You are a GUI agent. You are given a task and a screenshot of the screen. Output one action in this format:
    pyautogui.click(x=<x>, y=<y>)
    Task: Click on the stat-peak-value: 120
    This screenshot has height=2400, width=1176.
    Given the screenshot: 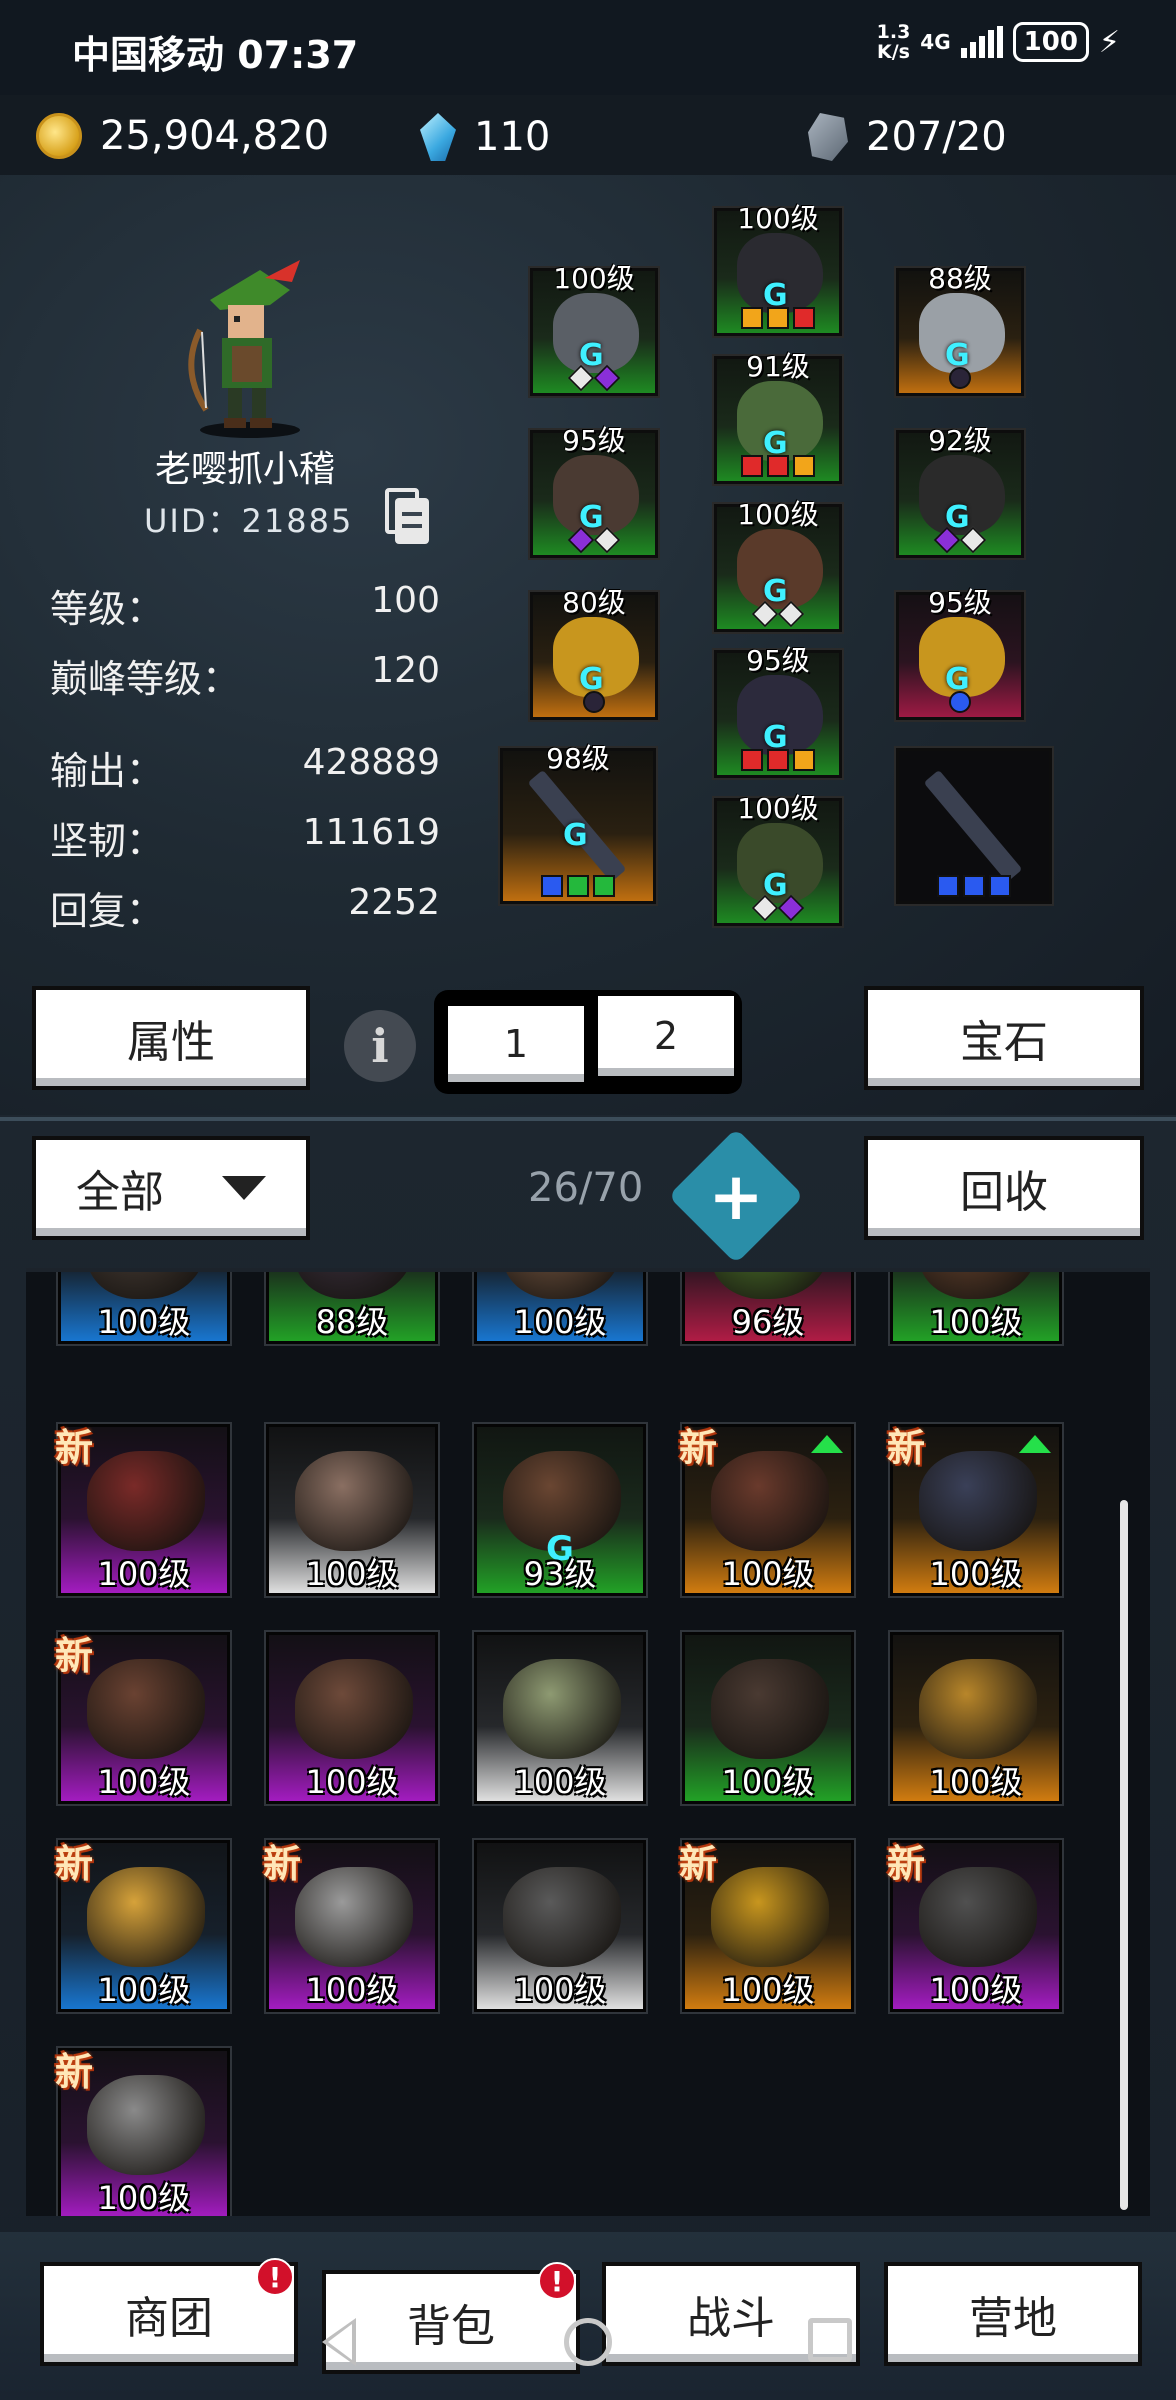 What is the action you would take?
    pyautogui.click(x=405, y=670)
    